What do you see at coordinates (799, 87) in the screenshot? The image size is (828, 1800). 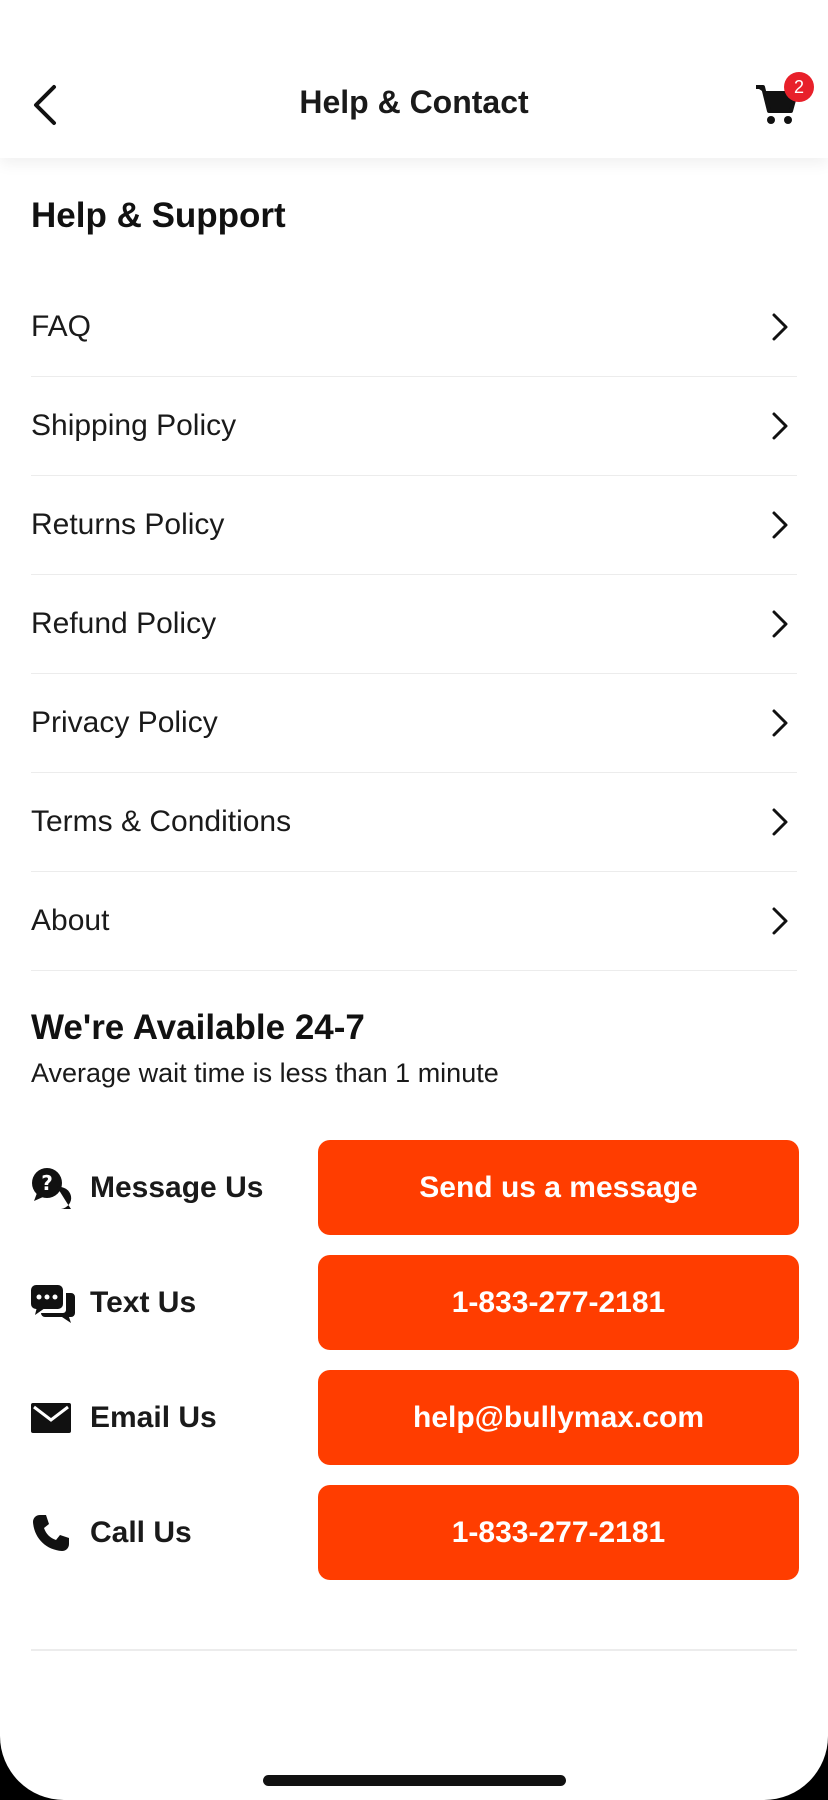 I see `cart-count-badge: 2` at bounding box center [799, 87].